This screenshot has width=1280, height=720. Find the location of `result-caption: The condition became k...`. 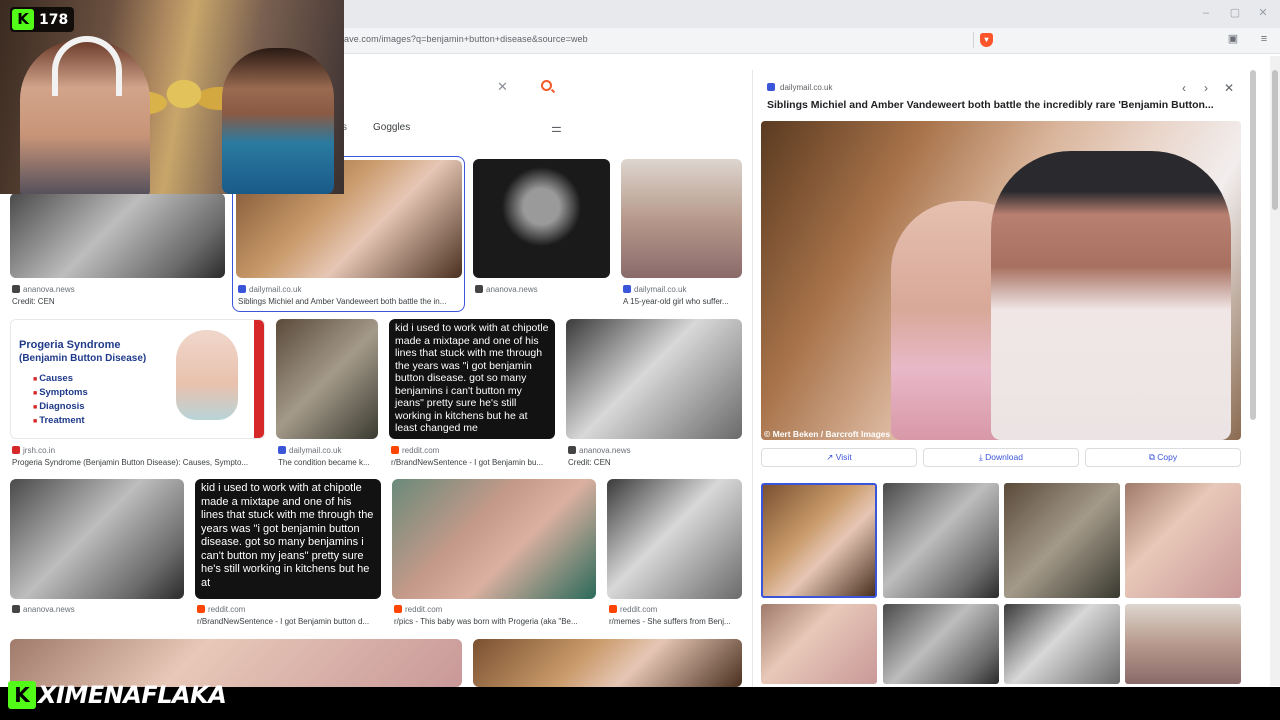

result-caption: The condition became k... is located at coordinates (328, 462).